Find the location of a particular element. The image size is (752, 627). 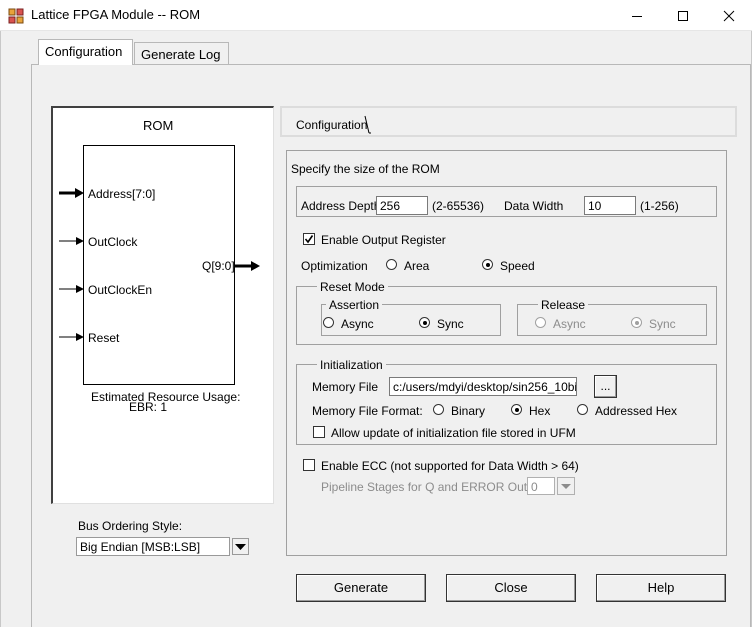

maximize-icon is located at coordinates (683, 15).